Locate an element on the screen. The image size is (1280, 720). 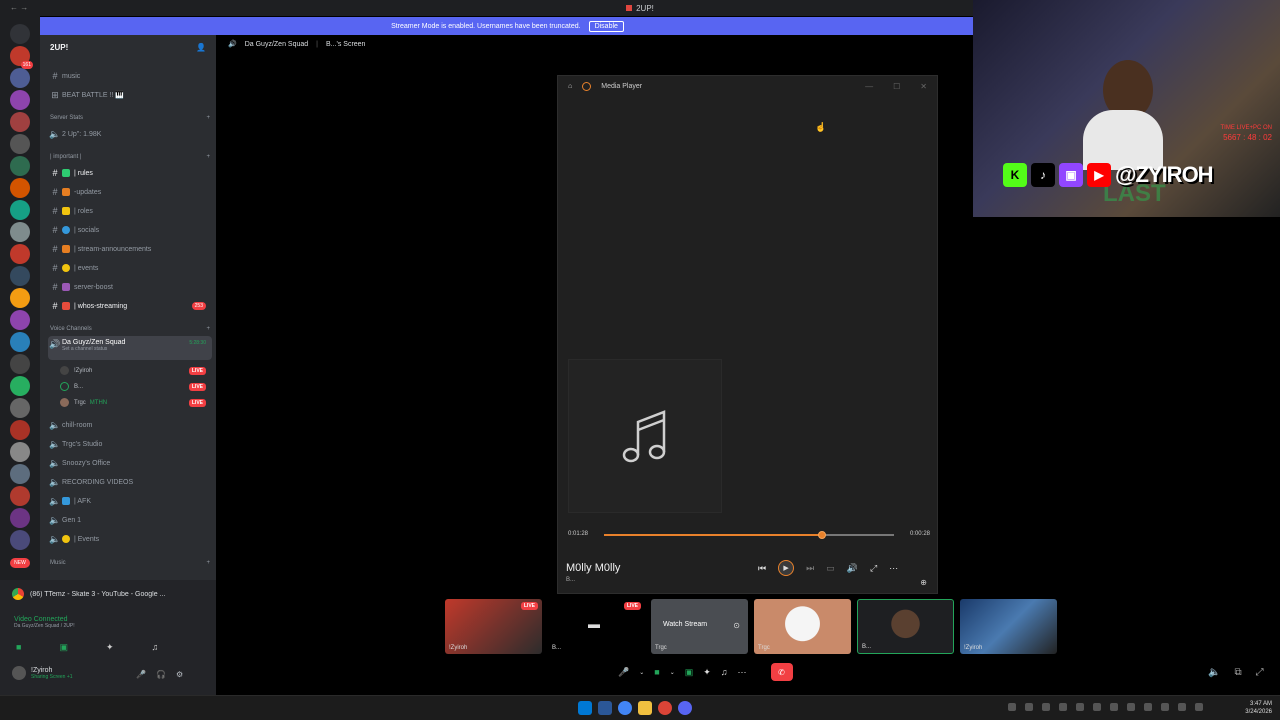
home-icon is located at coordinates (20, 34).